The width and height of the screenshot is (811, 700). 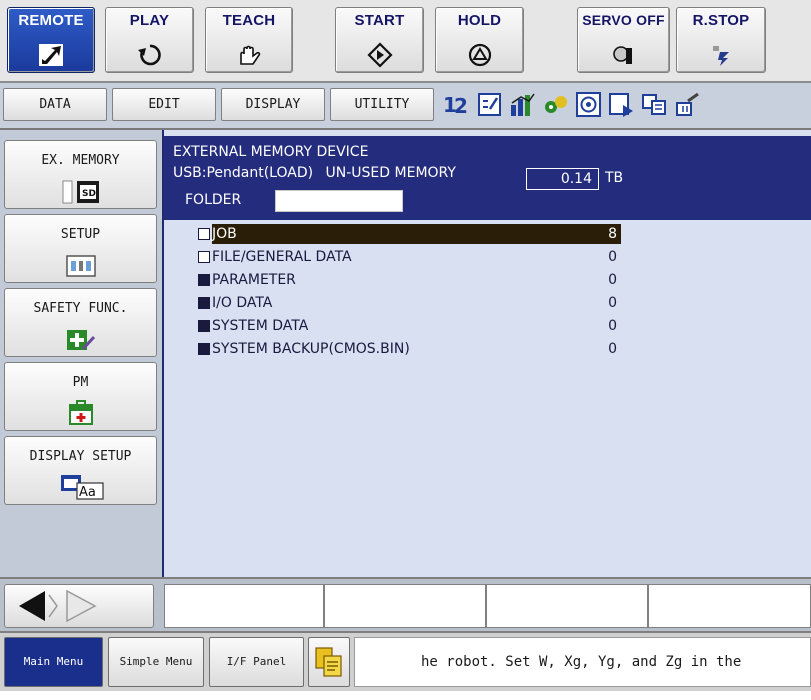 What do you see at coordinates (409, 280) in the screenshot?
I see `list-item-parameter: PARAMETER 0` at bounding box center [409, 280].